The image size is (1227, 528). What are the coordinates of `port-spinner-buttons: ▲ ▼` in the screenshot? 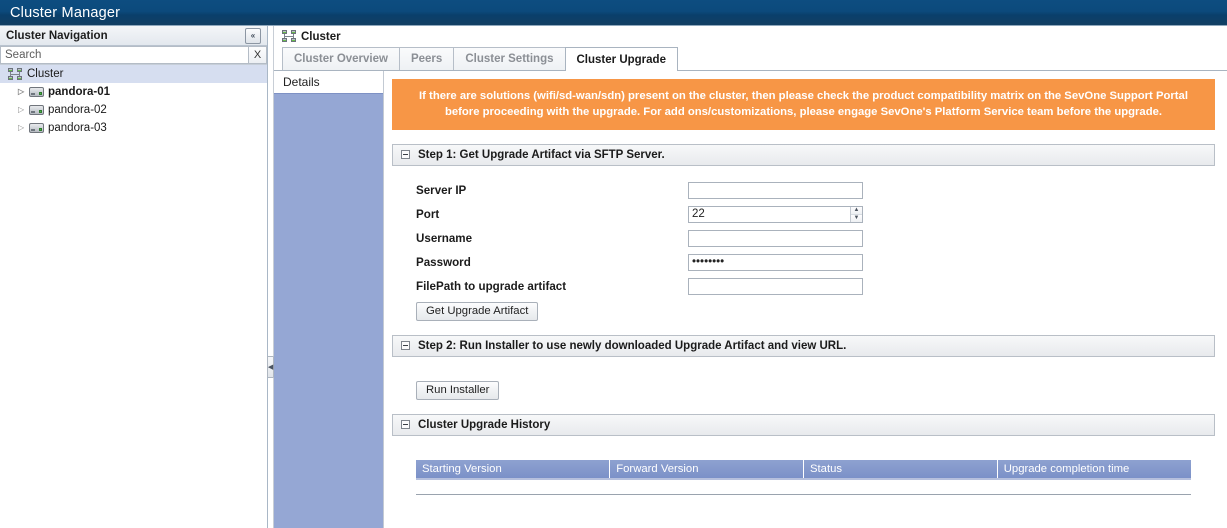 It's located at (856, 214).